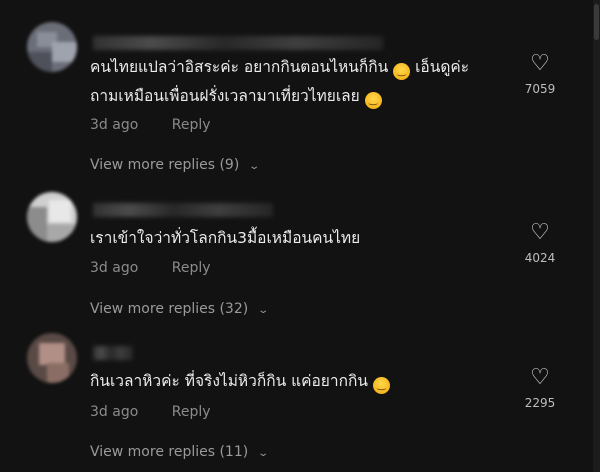  What do you see at coordinates (596, 22) in the screenshot?
I see `scrollbar-thumb` at bounding box center [596, 22].